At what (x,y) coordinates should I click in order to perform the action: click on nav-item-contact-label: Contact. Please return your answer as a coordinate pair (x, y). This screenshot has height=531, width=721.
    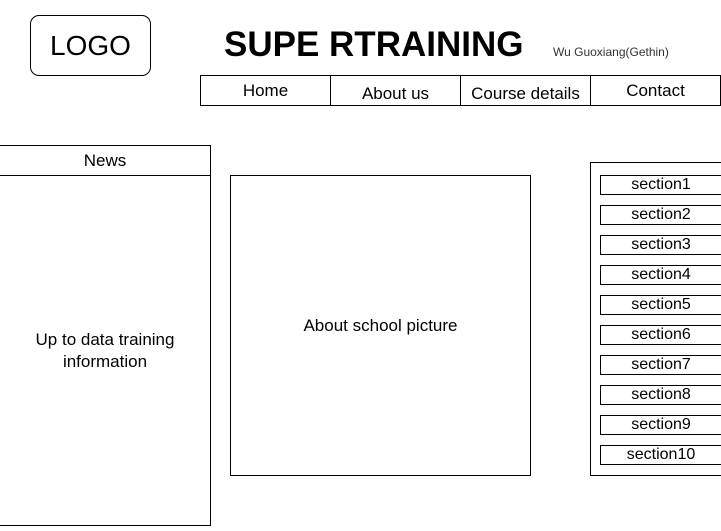
    Looking at the image, I should click on (655, 90).